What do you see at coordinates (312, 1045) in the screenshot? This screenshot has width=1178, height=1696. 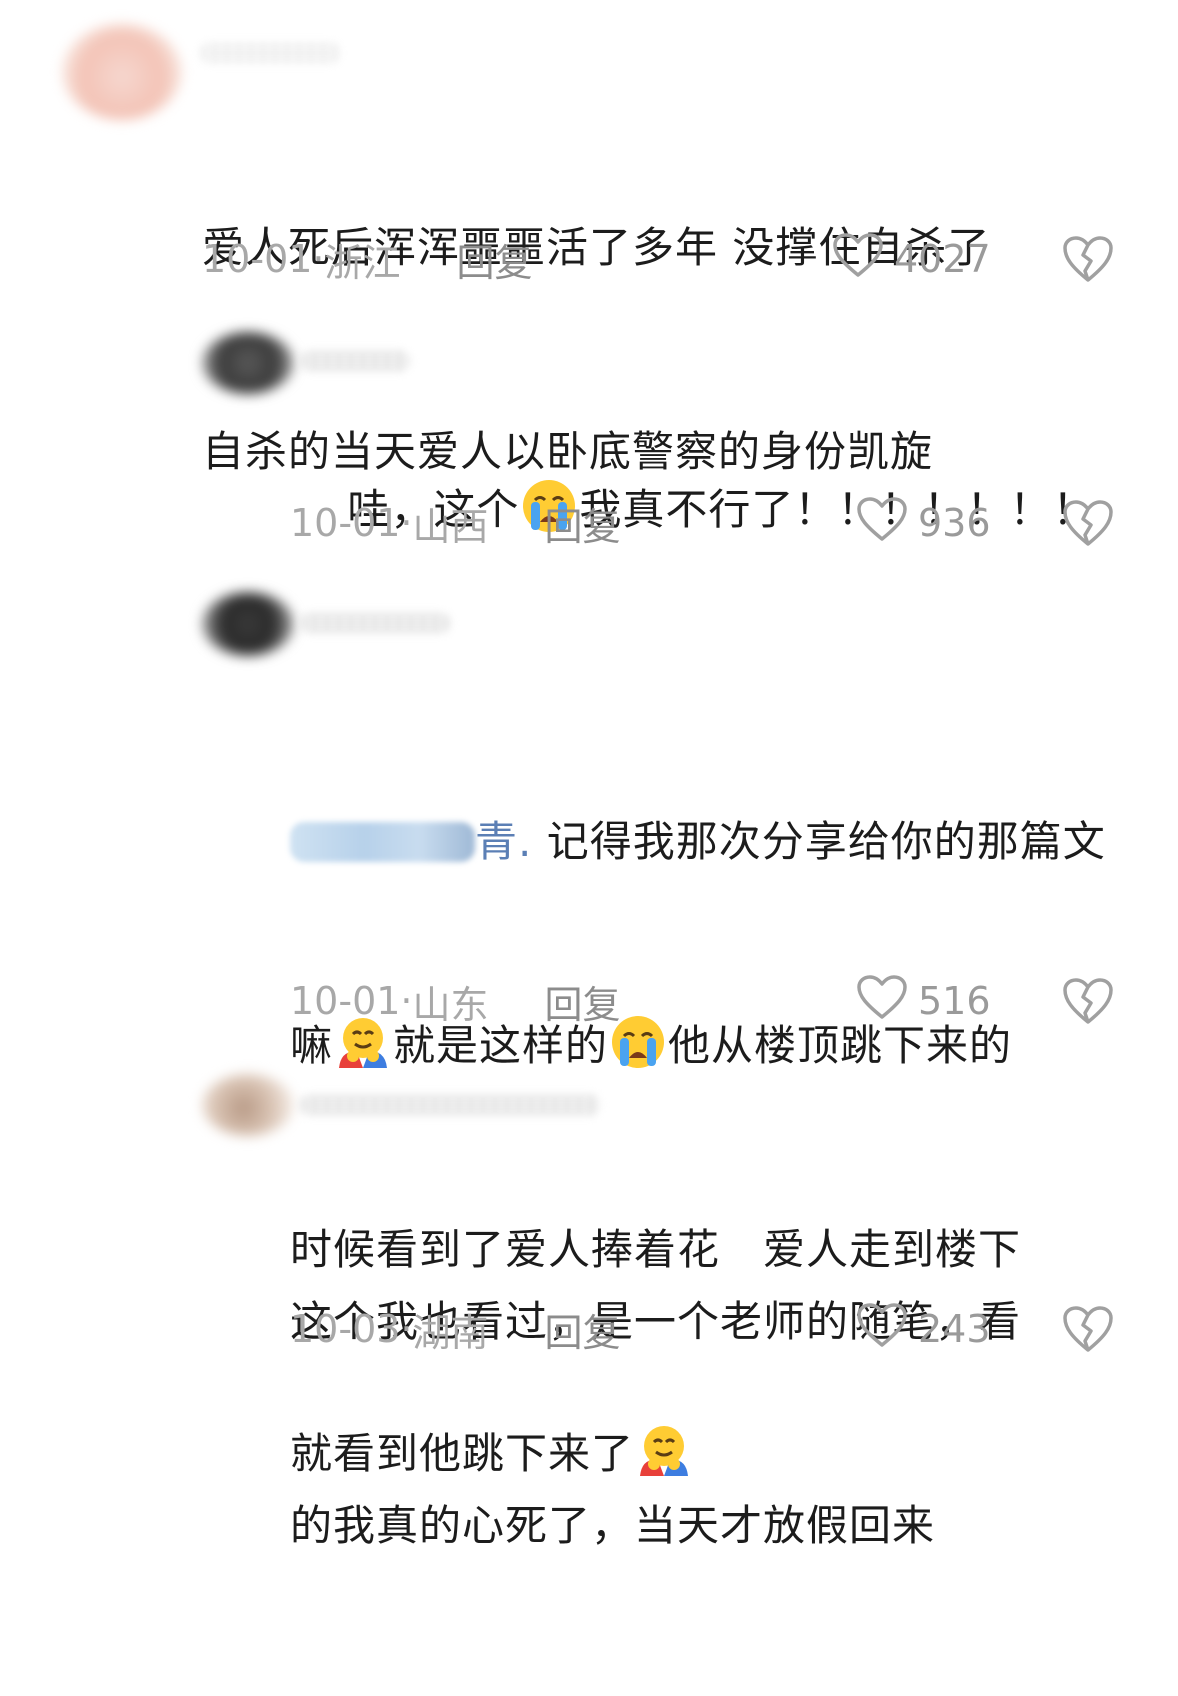 I see `comment-text-part: 嘛` at bounding box center [312, 1045].